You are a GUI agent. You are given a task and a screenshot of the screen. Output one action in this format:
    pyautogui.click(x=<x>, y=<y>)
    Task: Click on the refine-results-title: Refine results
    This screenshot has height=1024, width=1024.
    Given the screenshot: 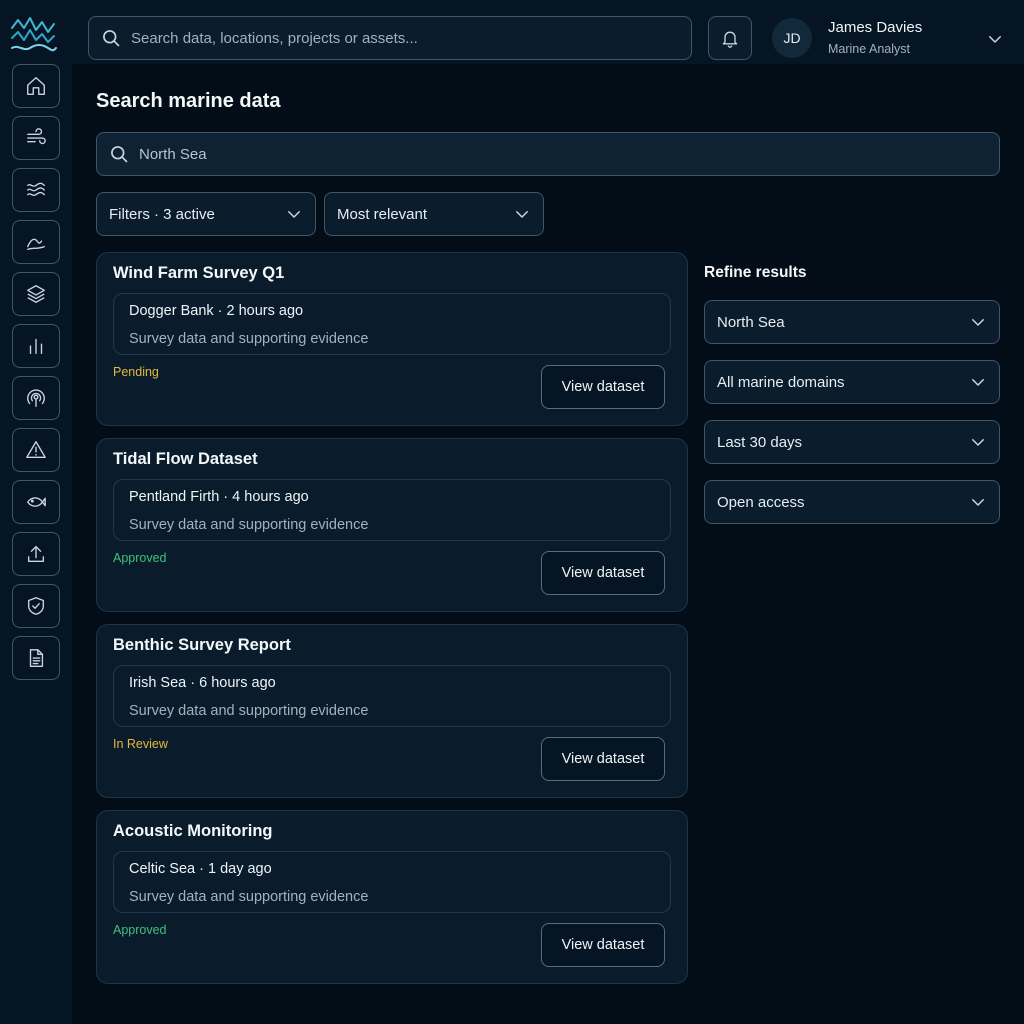 What is the action you would take?
    pyautogui.click(x=755, y=272)
    